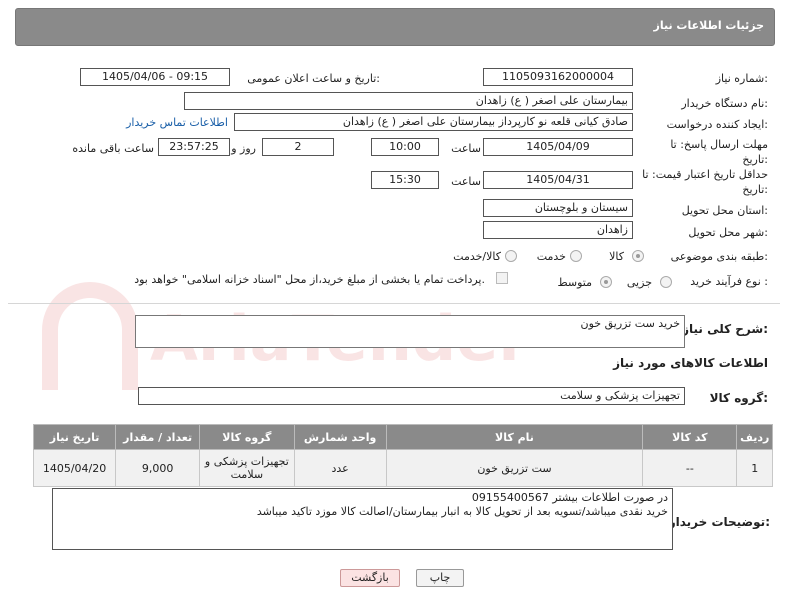 This screenshot has width=788, height=606. I want to click on days-label: روز و, so click(243, 148).